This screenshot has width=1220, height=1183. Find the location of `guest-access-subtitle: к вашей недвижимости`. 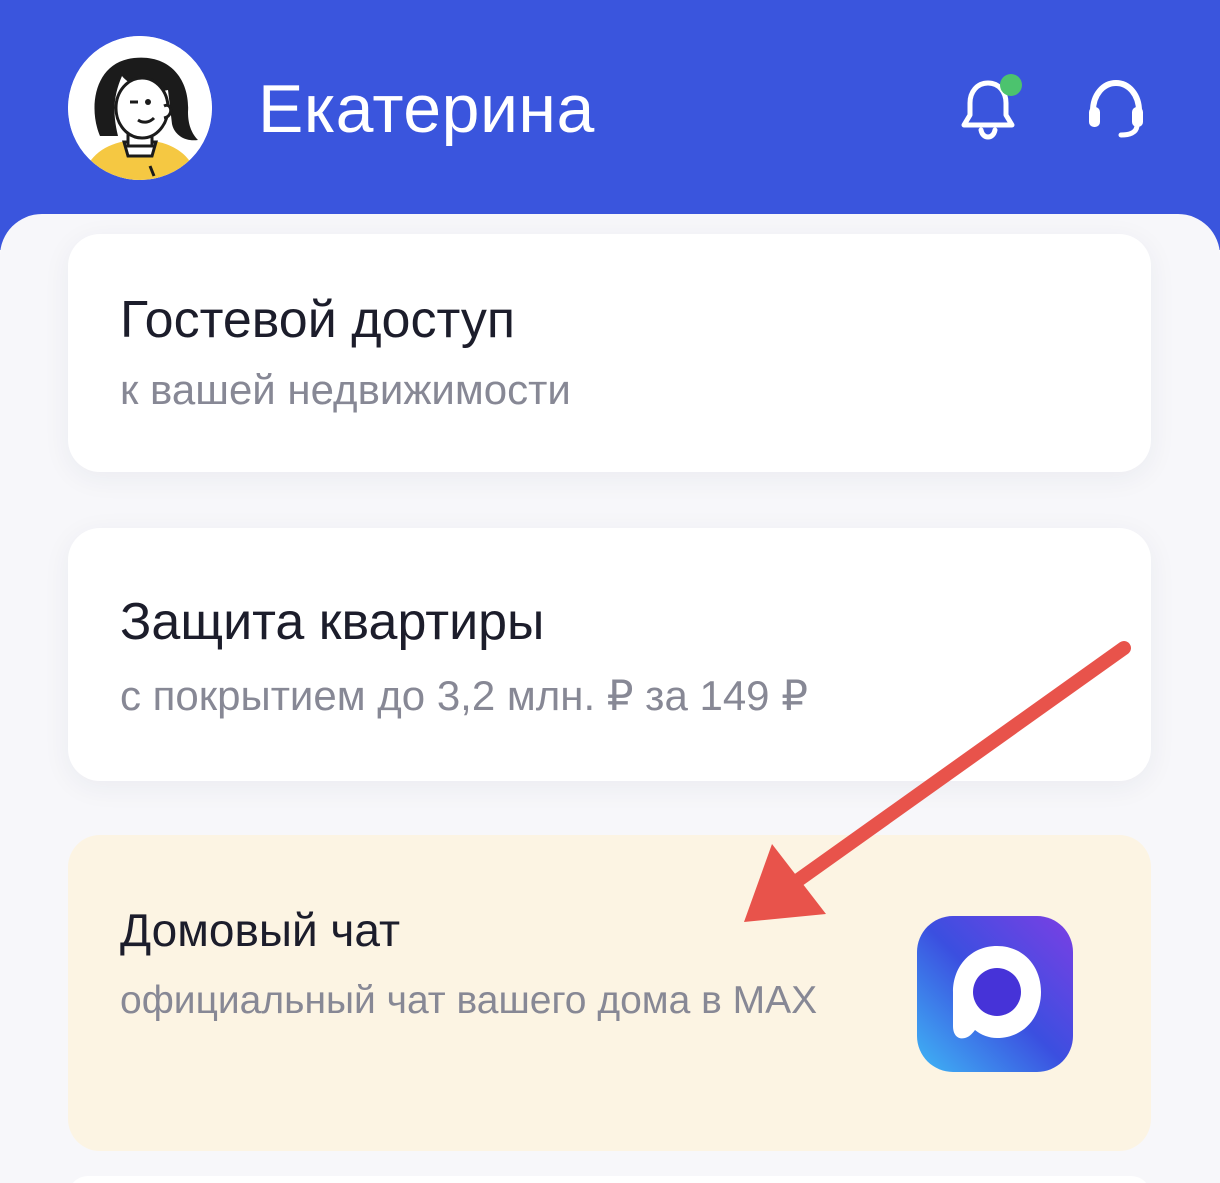

guest-access-subtitle: к вашей недвижимости is located at coordinates (345, 389).